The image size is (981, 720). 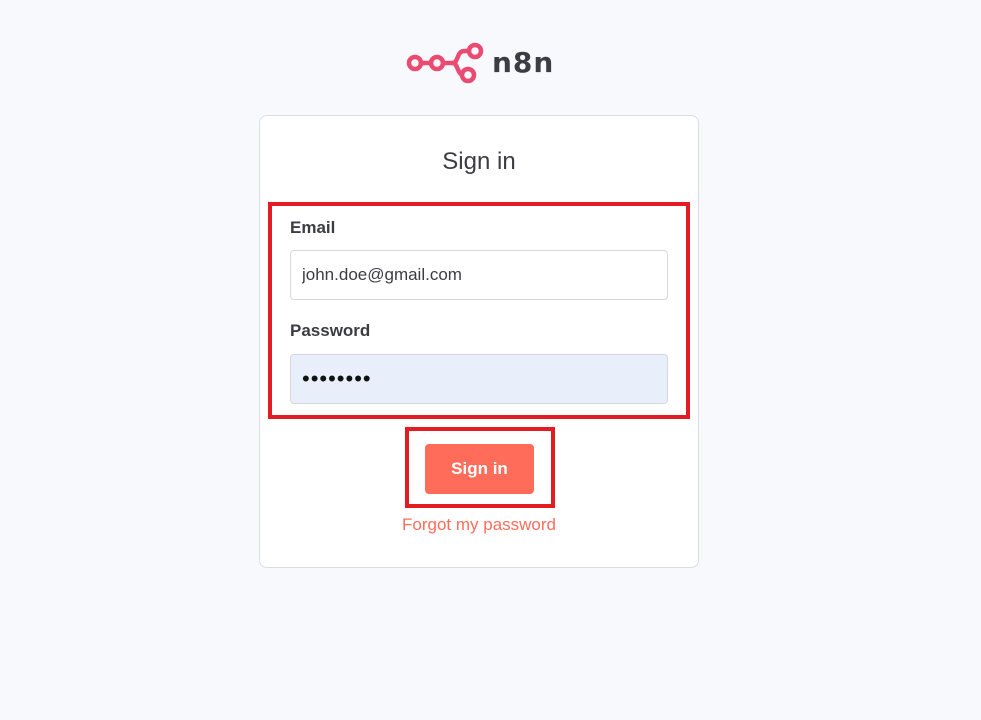 What do you see at coordinates (479, 525) in the screenshot?
I see `forgot-password-link: Forgot my password` at bounding box center [479, 525].